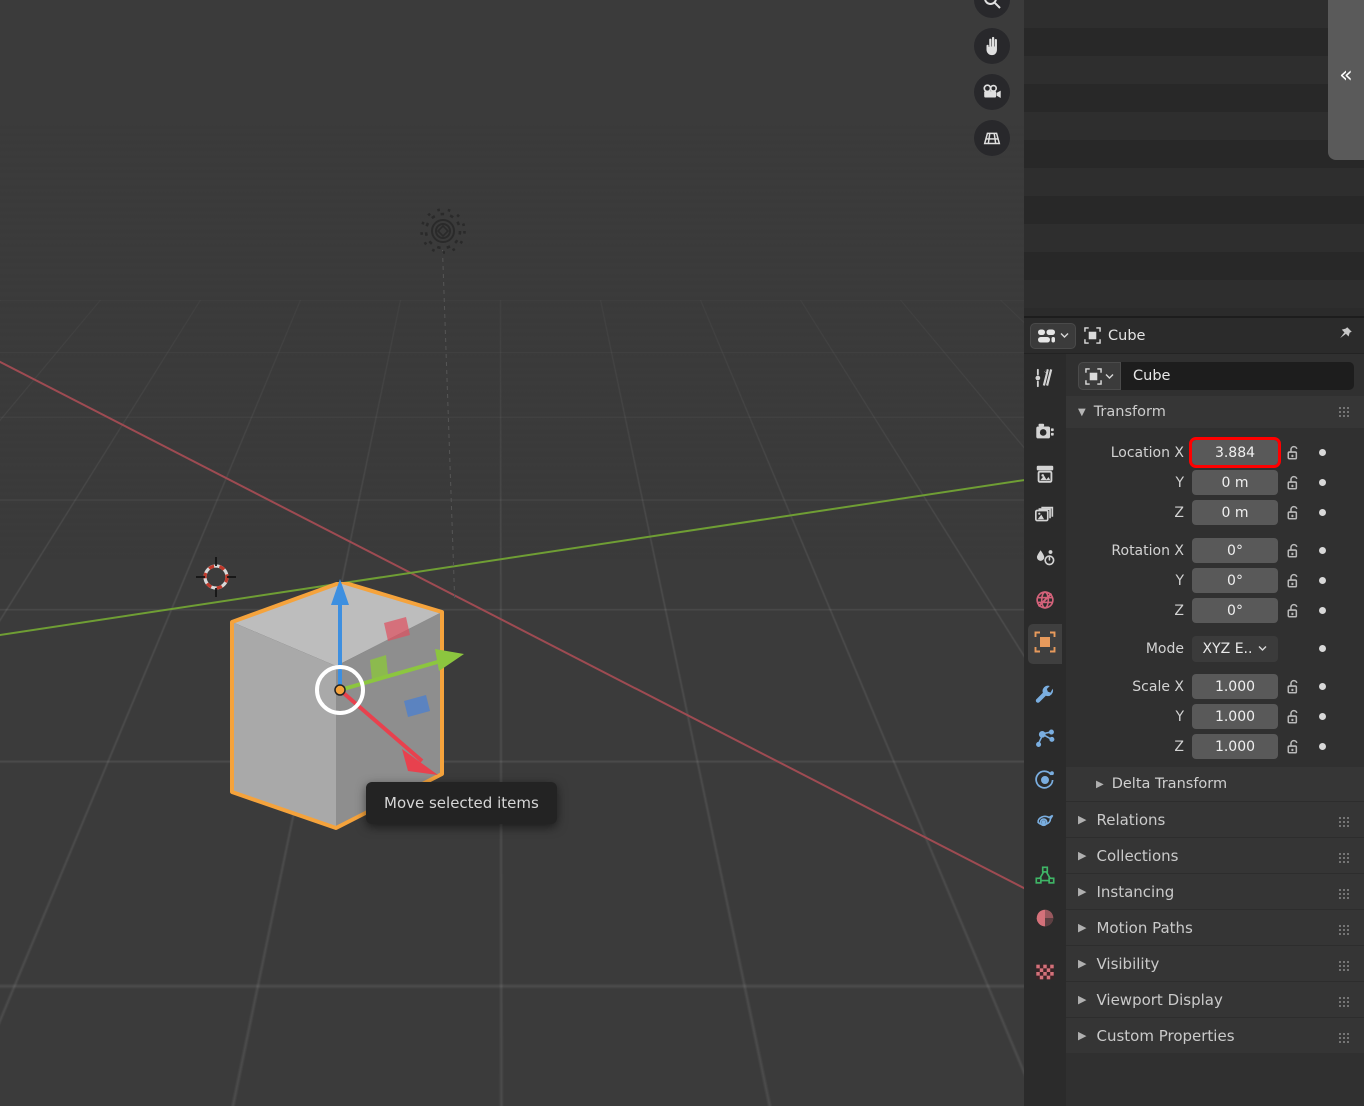 Image resolution: width=1364 pixels, height=1106 pixels. I want to click on move-gizmo, so click(351, 680).